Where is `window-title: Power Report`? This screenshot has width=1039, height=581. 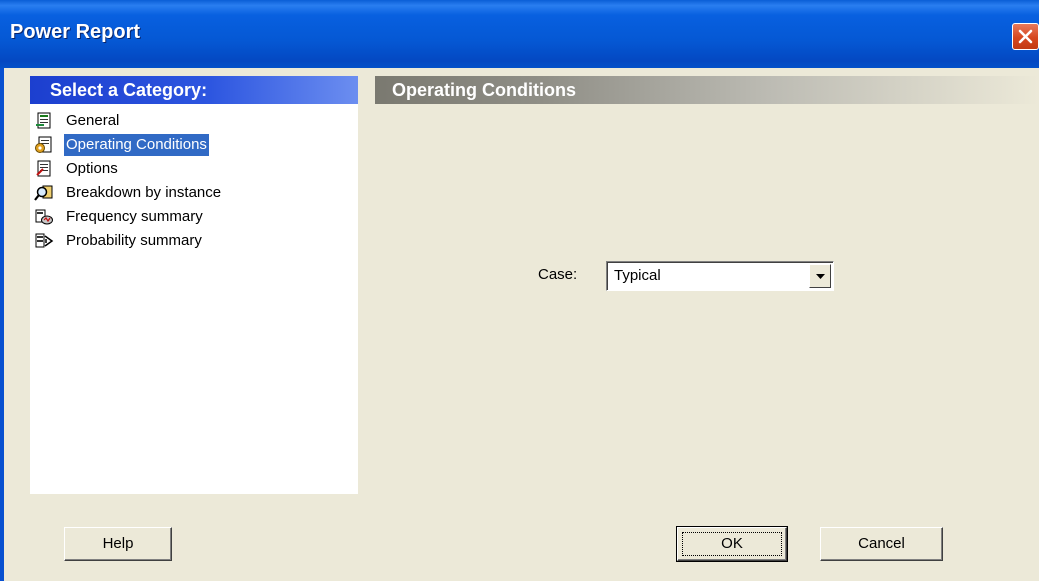 window-title: Power Report is located at coordinates (75, 32).